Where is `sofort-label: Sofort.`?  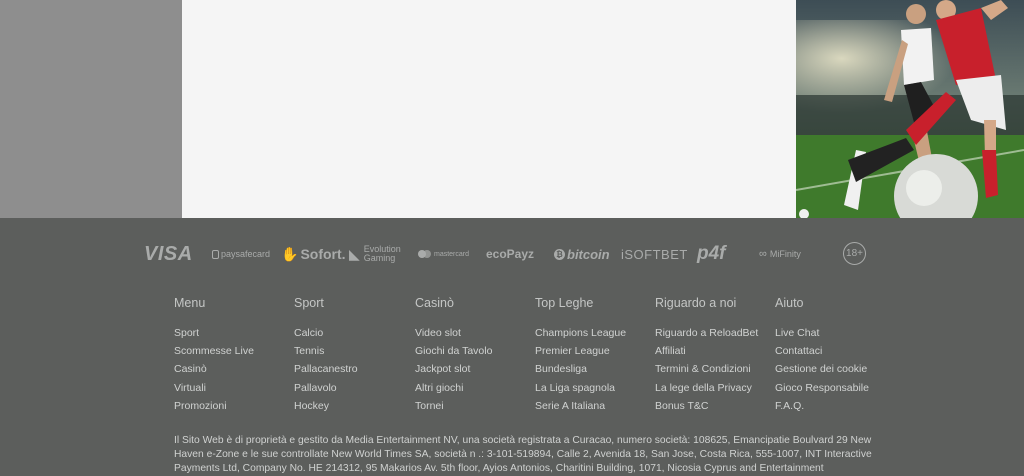
sofort-label: Sofort. is located at coordinates (323, 254).